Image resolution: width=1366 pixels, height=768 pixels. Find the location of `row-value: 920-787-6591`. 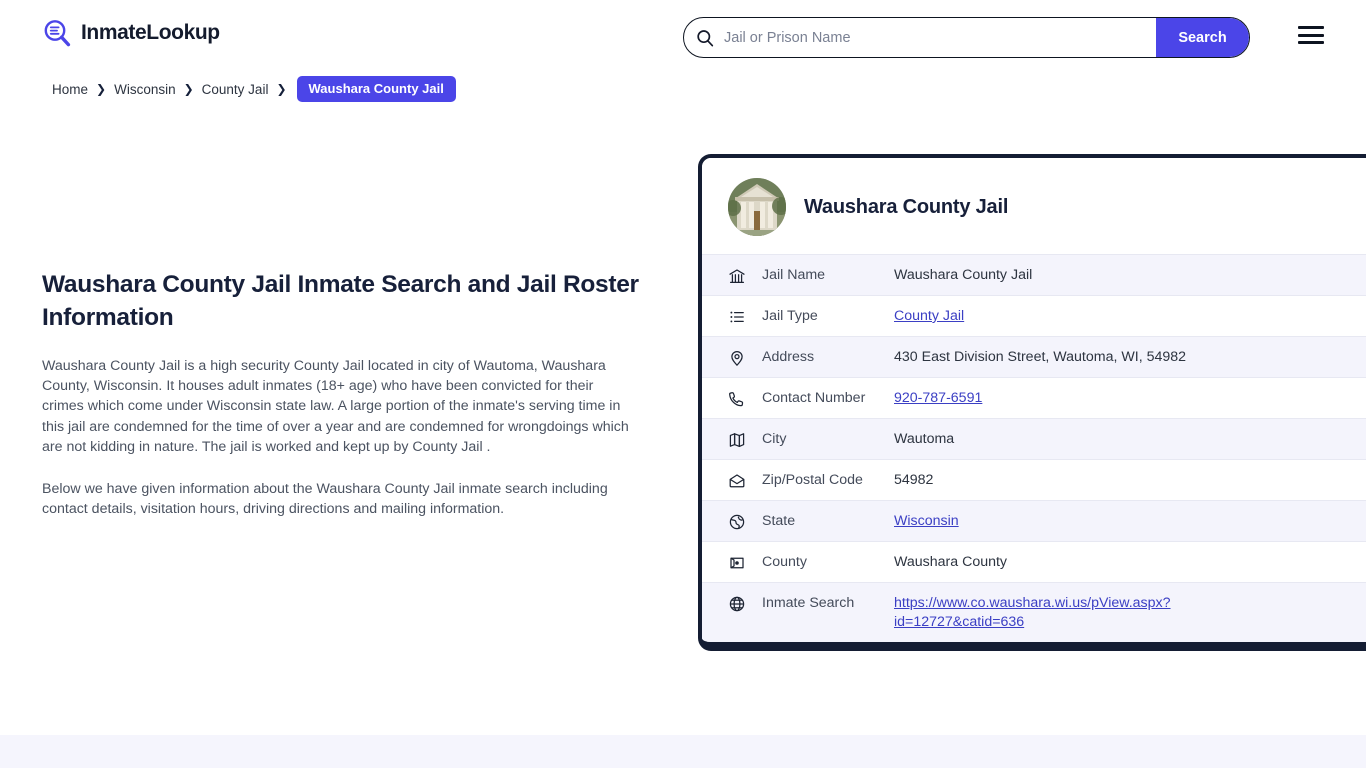

row-value: 920-787-6591 is located at coordinates (1130, 398).